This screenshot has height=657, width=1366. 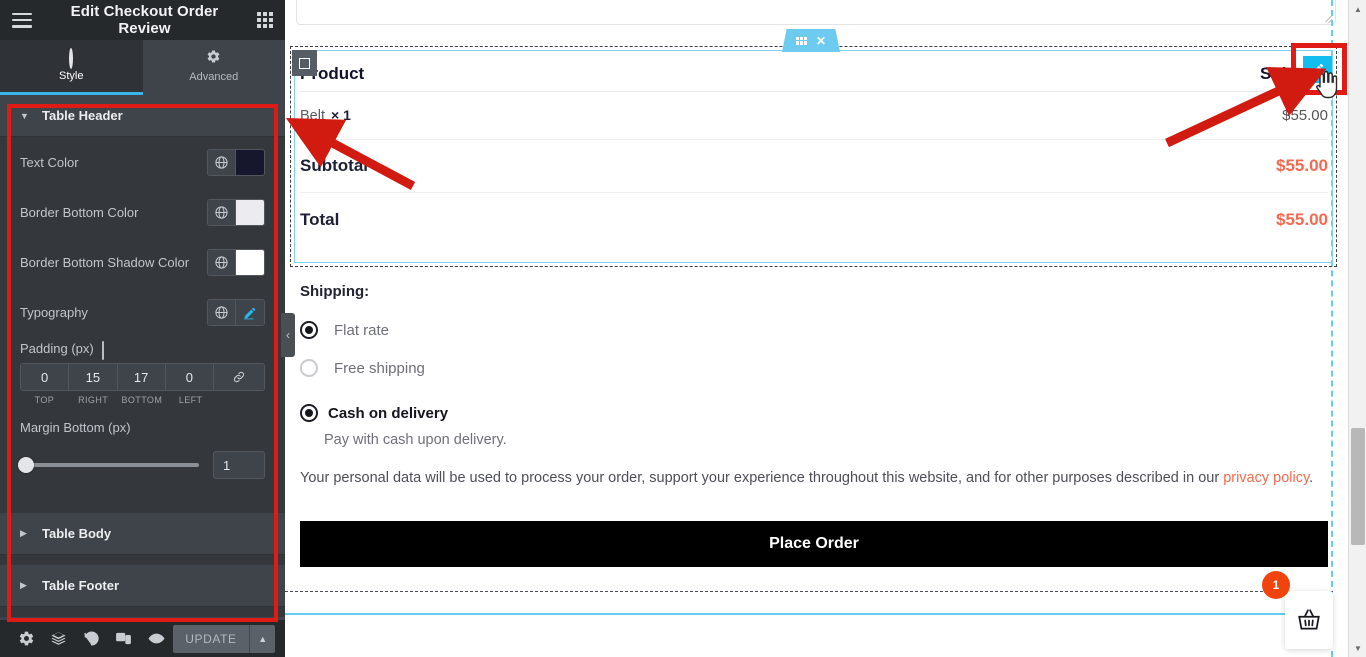 What do you see at coordinates (142, 618) in the screenshot?
I see `section-global-font: ▶ Global Font` at bounding box center [142, 618].